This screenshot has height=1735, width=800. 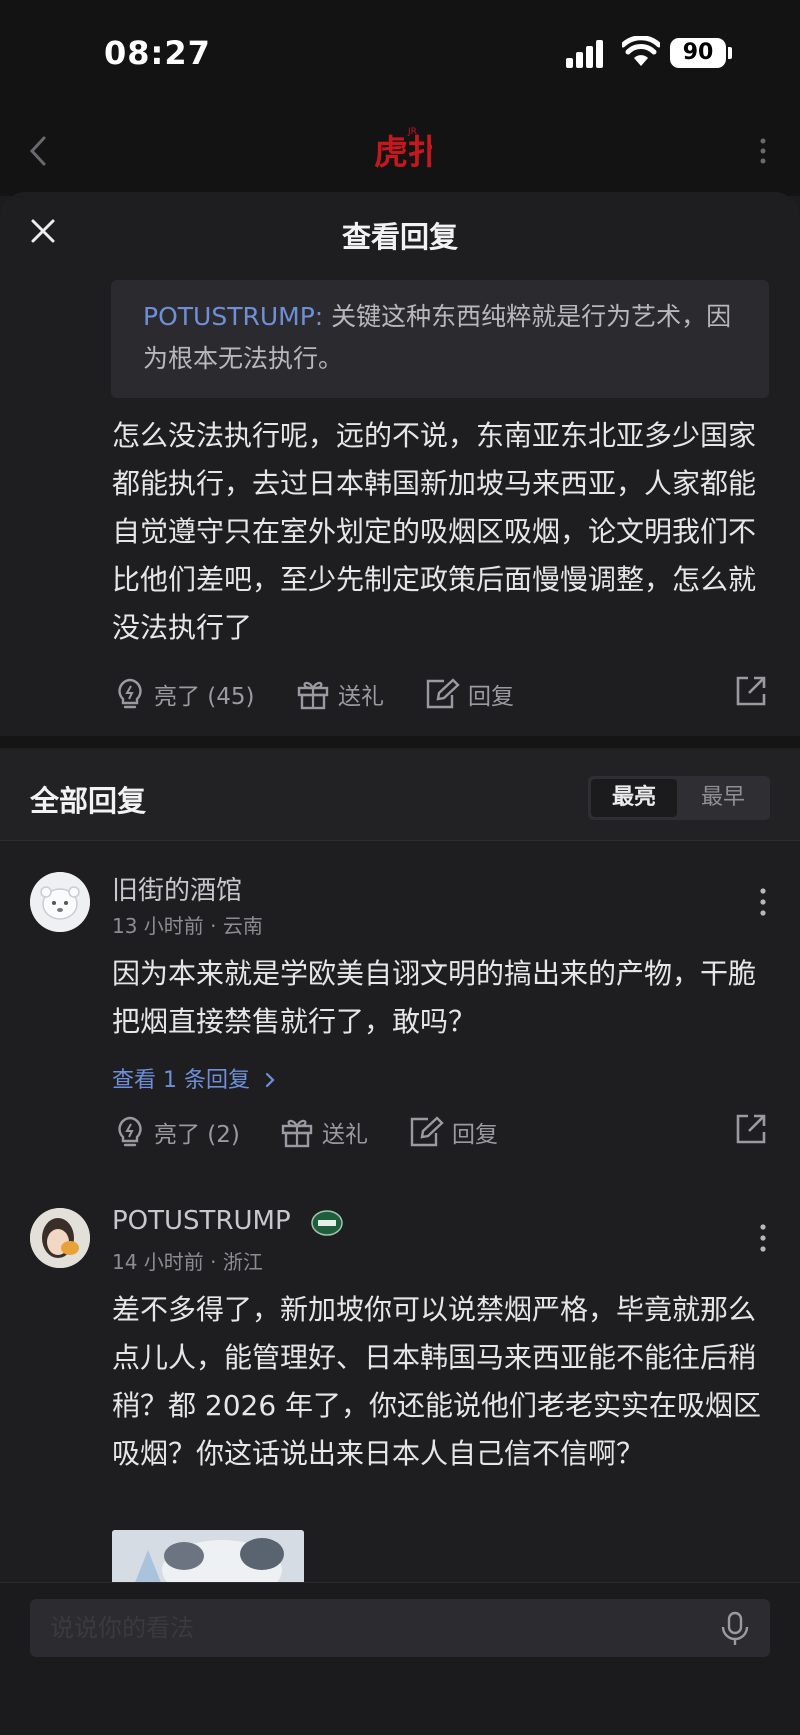 I want to click on comment-text: 因为本来就是学欧美自诩文明的搞出来的产物，干脆把烟直接禁售就行了，敢吗？, so click(x=434, y=997).